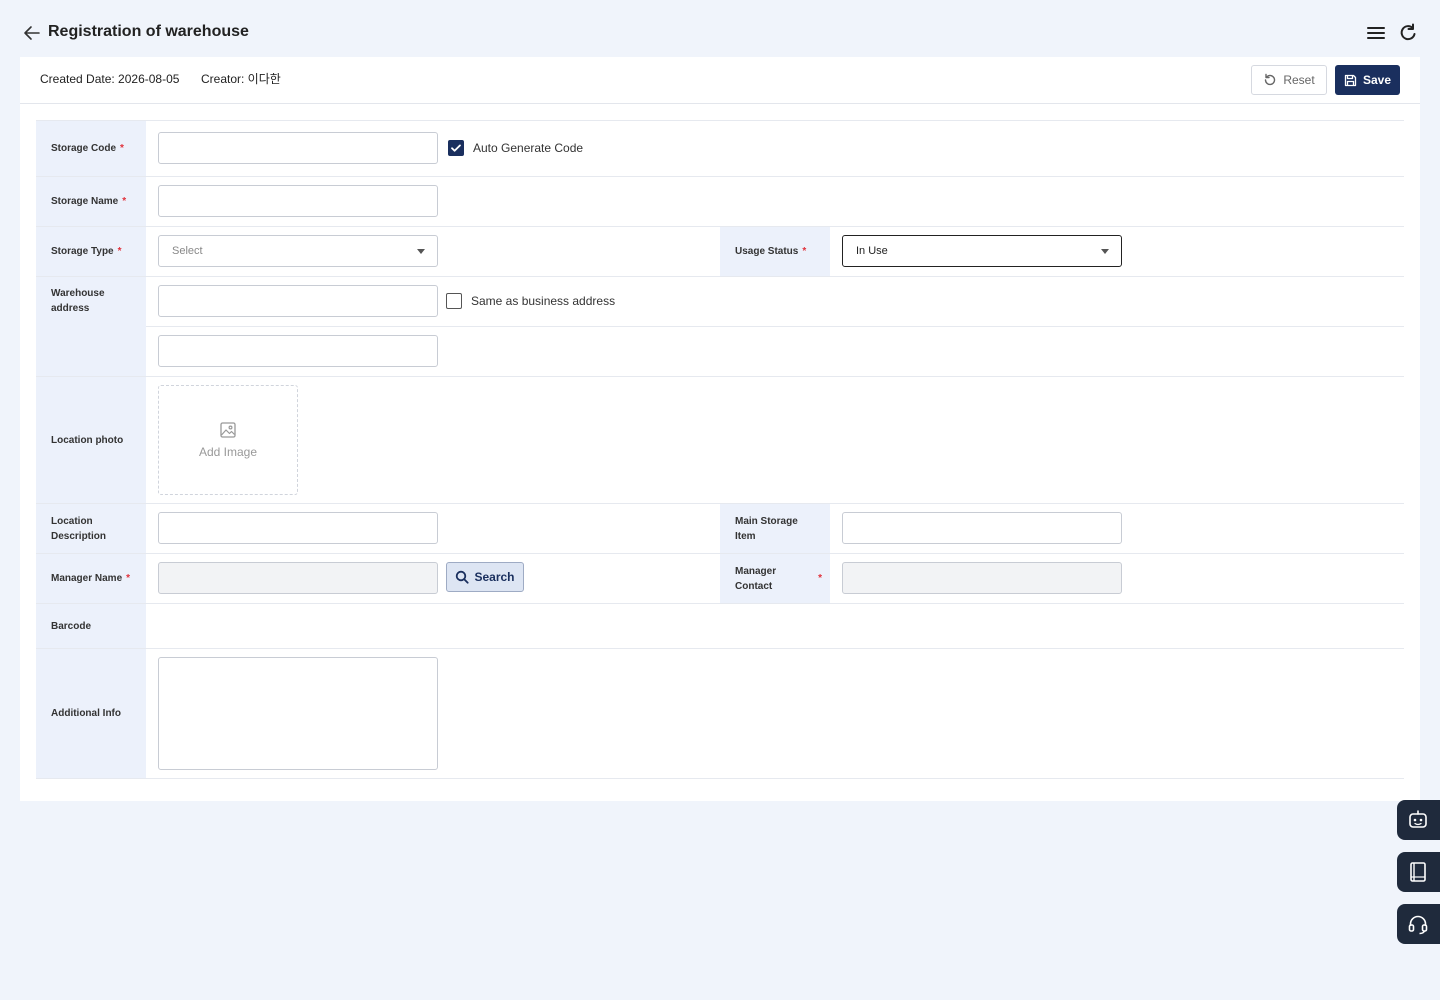 The height and width of the screenshot is (1000, 1440). What do you see at coordinates (982, 578) in the screenshot?
I see `manager-contact-input` at bounding box center [982, 578].